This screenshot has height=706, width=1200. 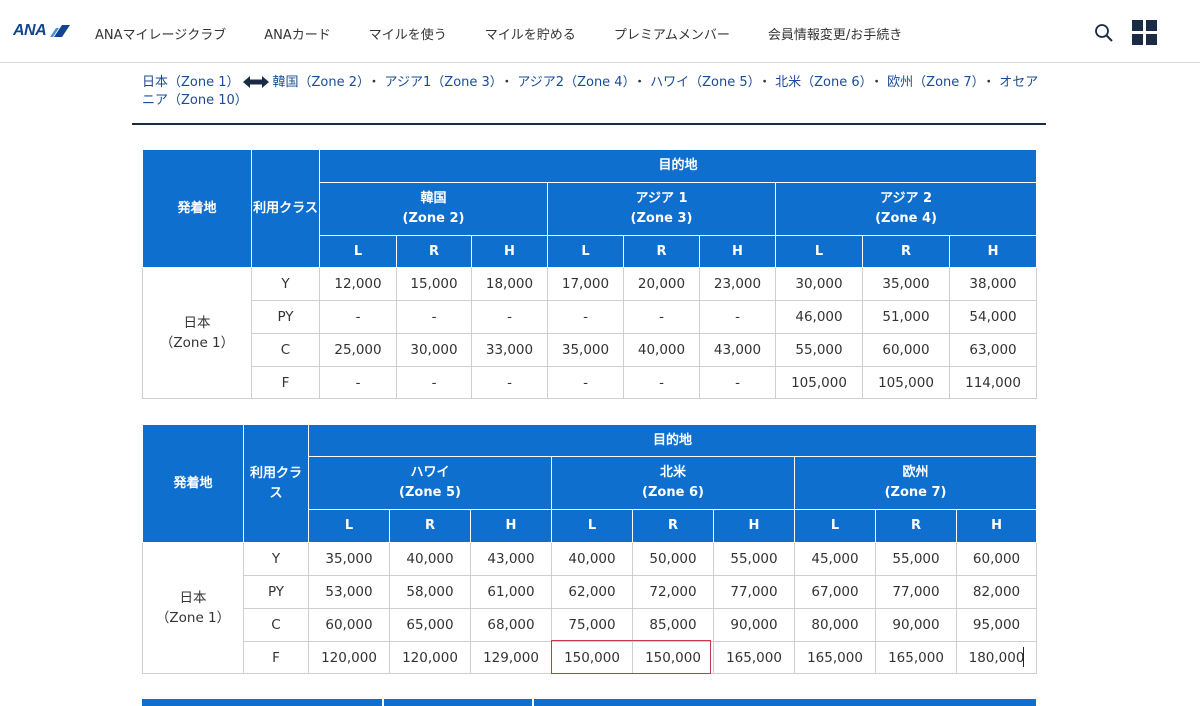 I want to click on nav-item-premium-member: プレミアムメンバー, so click(x=672, y=33).